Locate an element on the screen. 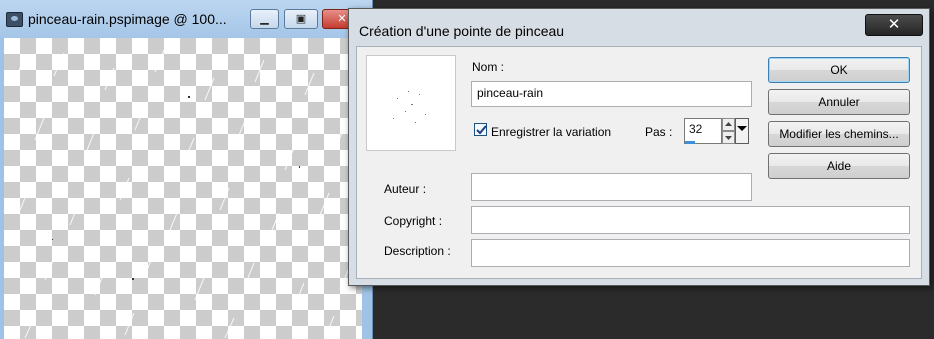  cancel-button: Annuler is located at coordinates (839, 102).